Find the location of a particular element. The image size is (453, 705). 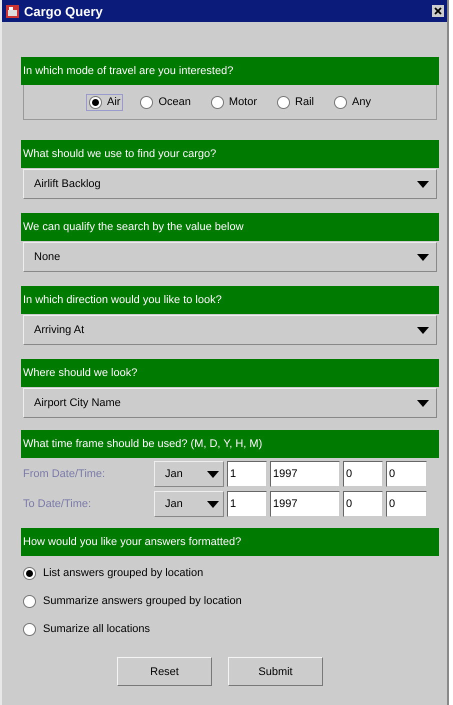

reset-button: Reset is located at coordinates (164, 671).